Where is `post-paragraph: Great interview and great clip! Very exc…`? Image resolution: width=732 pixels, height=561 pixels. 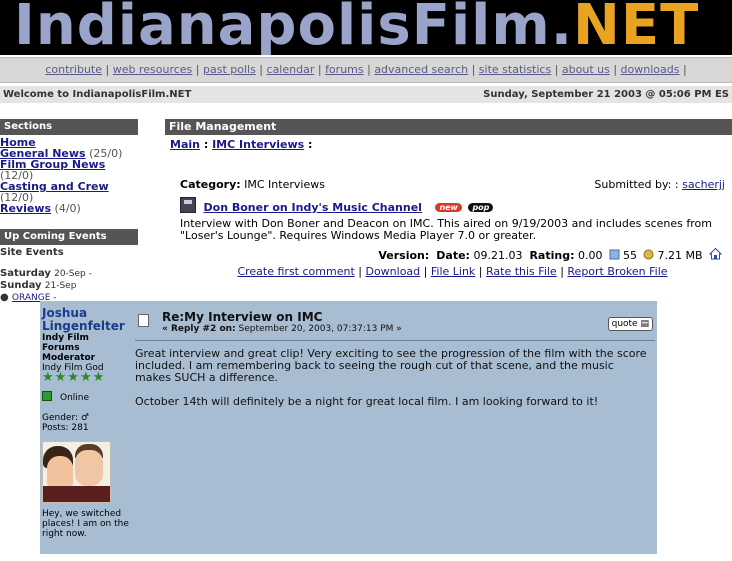 post-paragraph: Great interview and great clip! Very exc… is located at coordinates (391, 365).